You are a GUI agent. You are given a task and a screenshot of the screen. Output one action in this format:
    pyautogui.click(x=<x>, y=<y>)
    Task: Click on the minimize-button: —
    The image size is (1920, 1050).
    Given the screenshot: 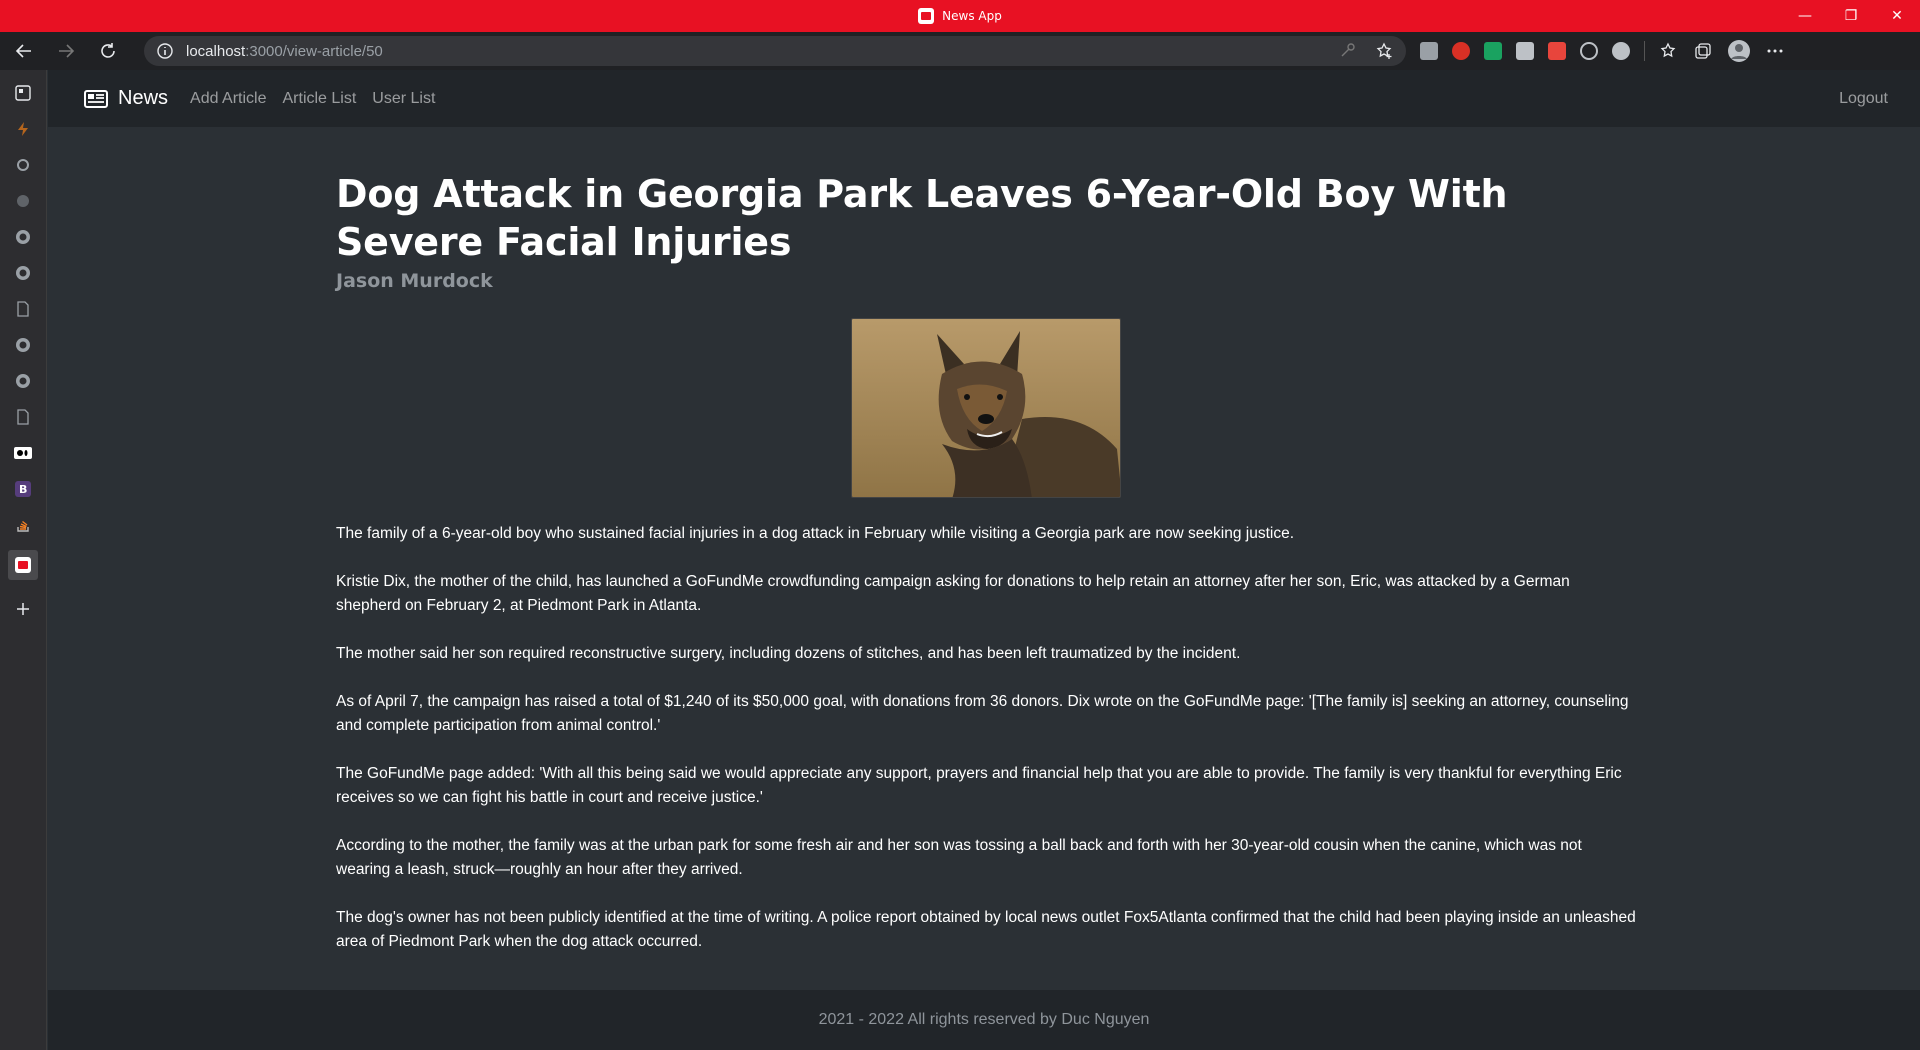 What is the action you would take?
    pyautogui.click(x=1805, y=16)
    